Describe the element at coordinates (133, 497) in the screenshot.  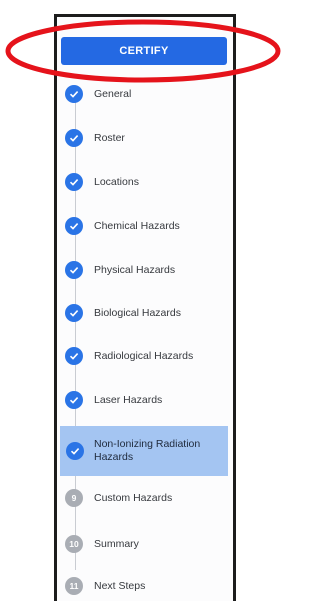
I see `step-label: Custom Hazards` at that location.